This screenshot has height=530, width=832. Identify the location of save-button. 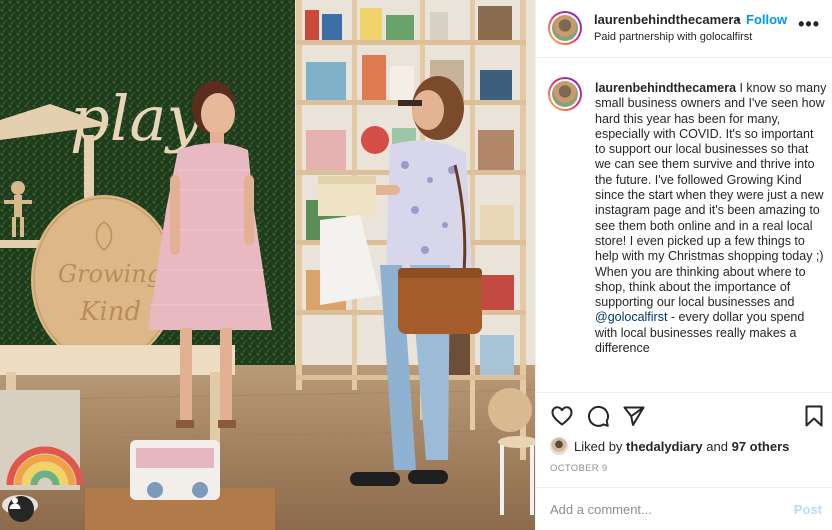
(814, 416).